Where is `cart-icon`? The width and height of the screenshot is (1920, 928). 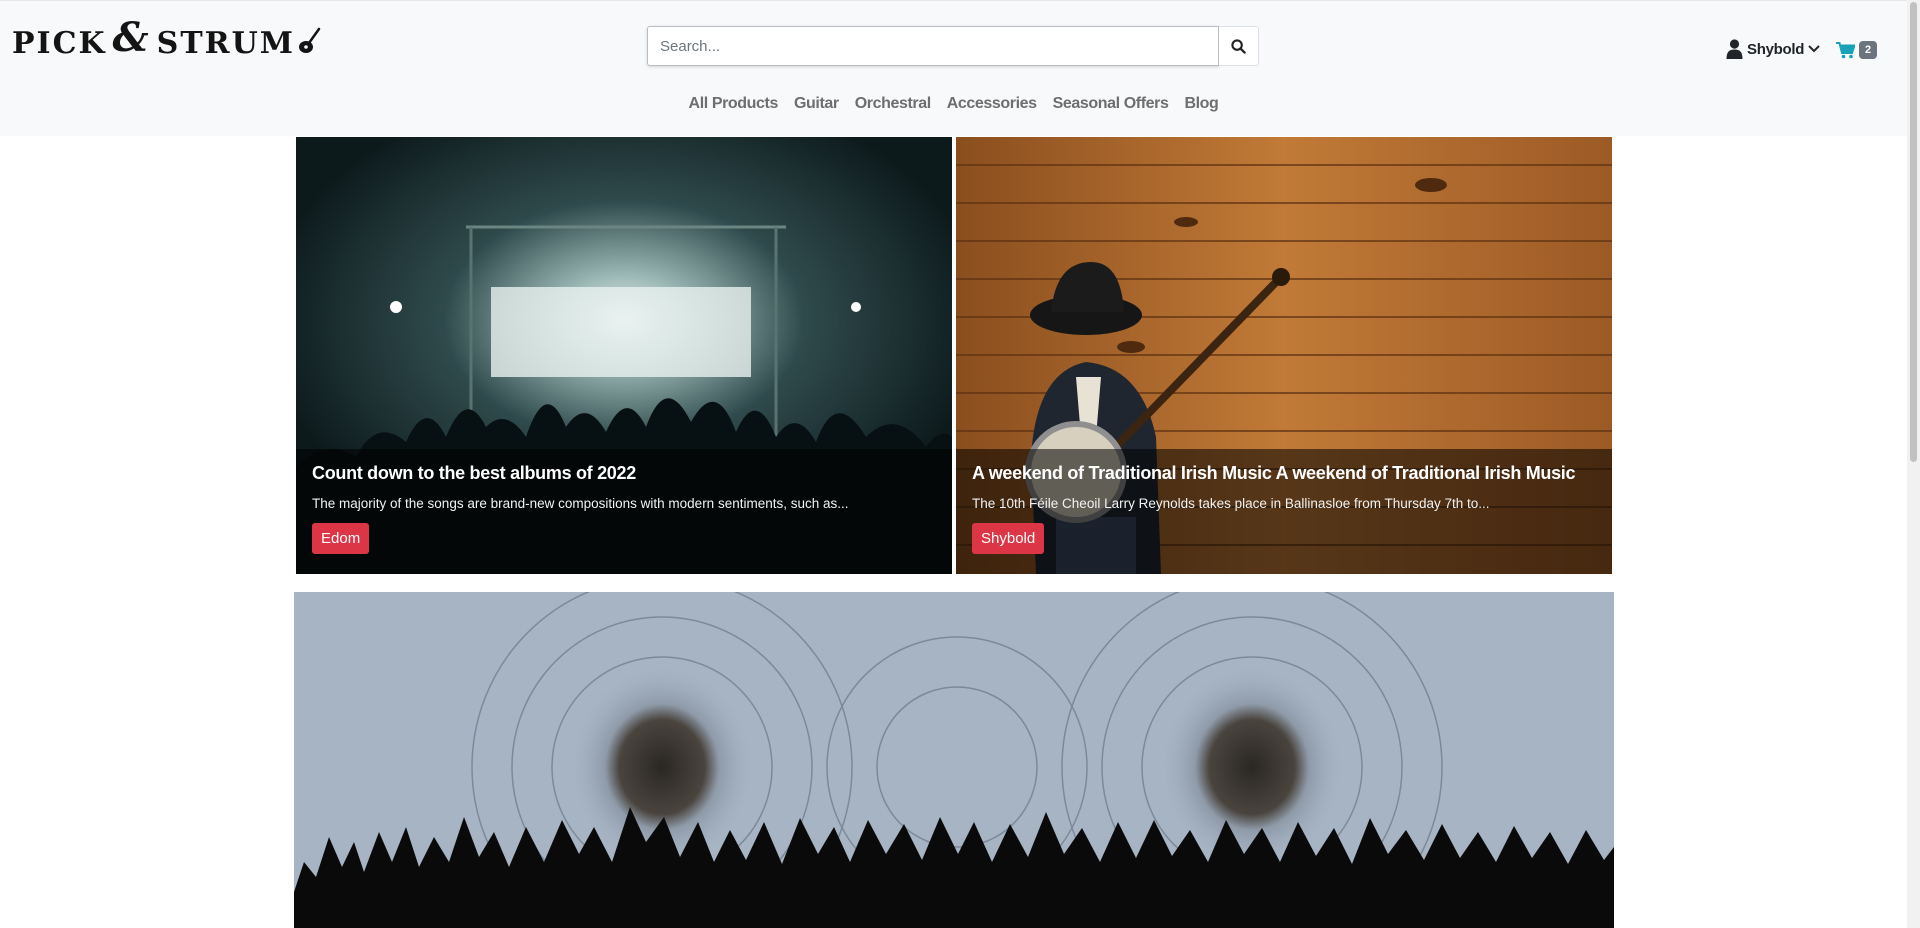
cart-icon is located at coordinates (1845, 49).